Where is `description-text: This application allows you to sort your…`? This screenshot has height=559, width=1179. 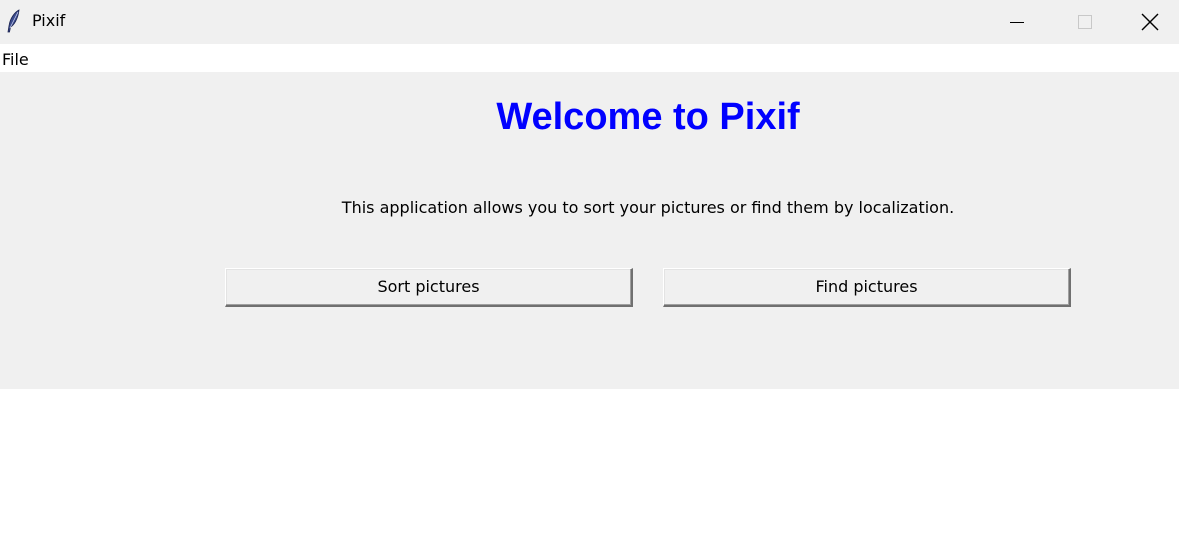 description-text: This application allows you to sort your… is located at coordinates (648, 207).